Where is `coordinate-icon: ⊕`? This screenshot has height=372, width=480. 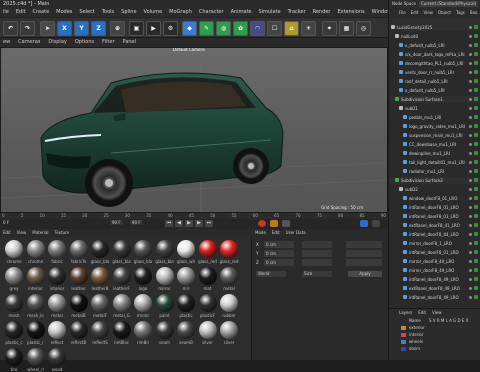 coordinate-icon: ⊕ is located at coordinates (117, 28).